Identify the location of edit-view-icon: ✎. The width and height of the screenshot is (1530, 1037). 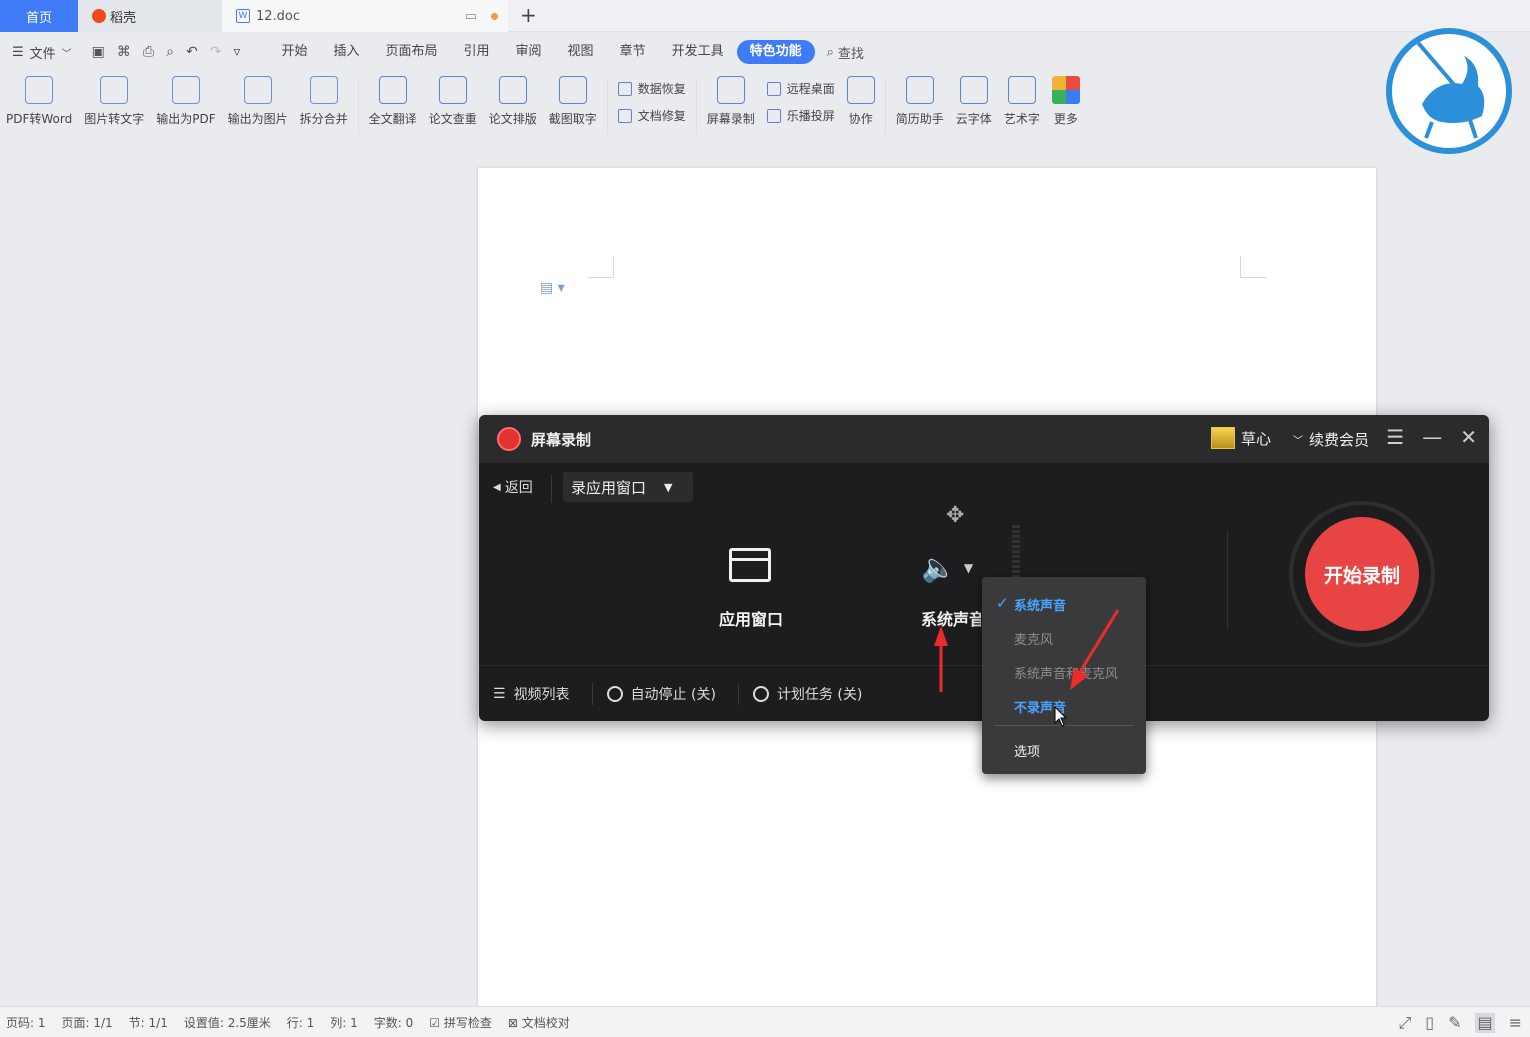
(1454, 1023).